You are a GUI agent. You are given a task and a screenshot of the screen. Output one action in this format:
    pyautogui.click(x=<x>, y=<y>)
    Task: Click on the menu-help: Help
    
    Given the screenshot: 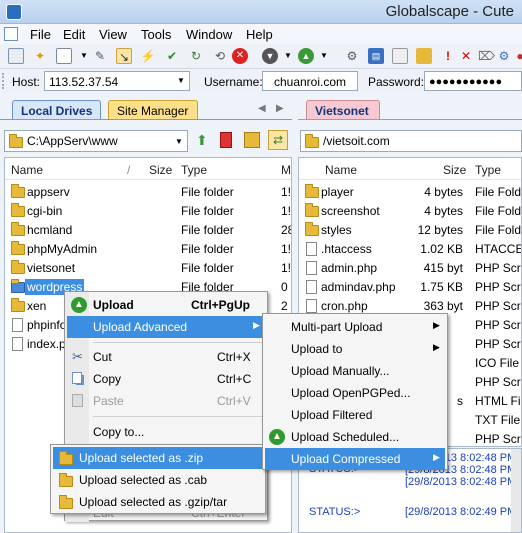 What is the action you would take?
    pyautogui.click(x=259, y=34)
    